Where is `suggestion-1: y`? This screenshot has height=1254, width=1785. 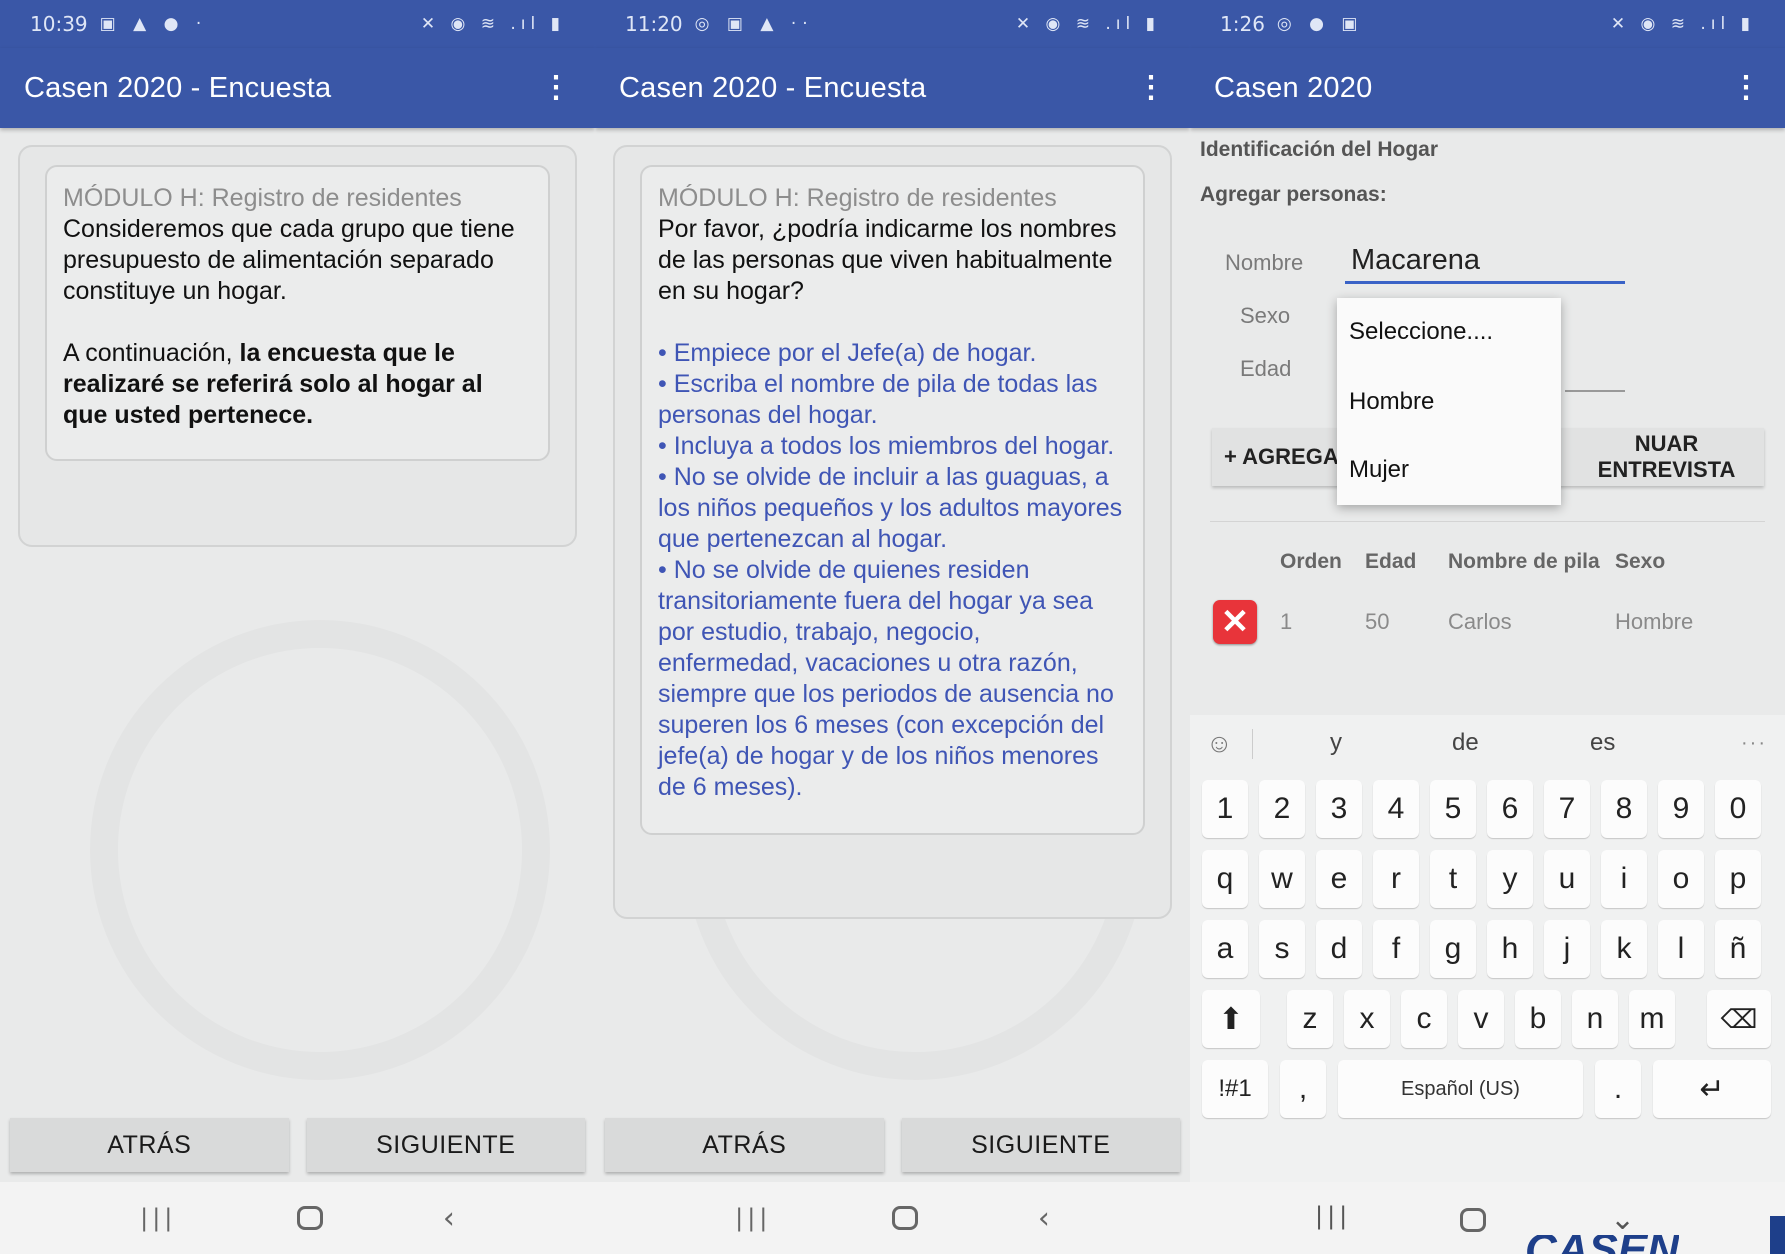 suggestion-1: y is located at coordinates (1336, 743).